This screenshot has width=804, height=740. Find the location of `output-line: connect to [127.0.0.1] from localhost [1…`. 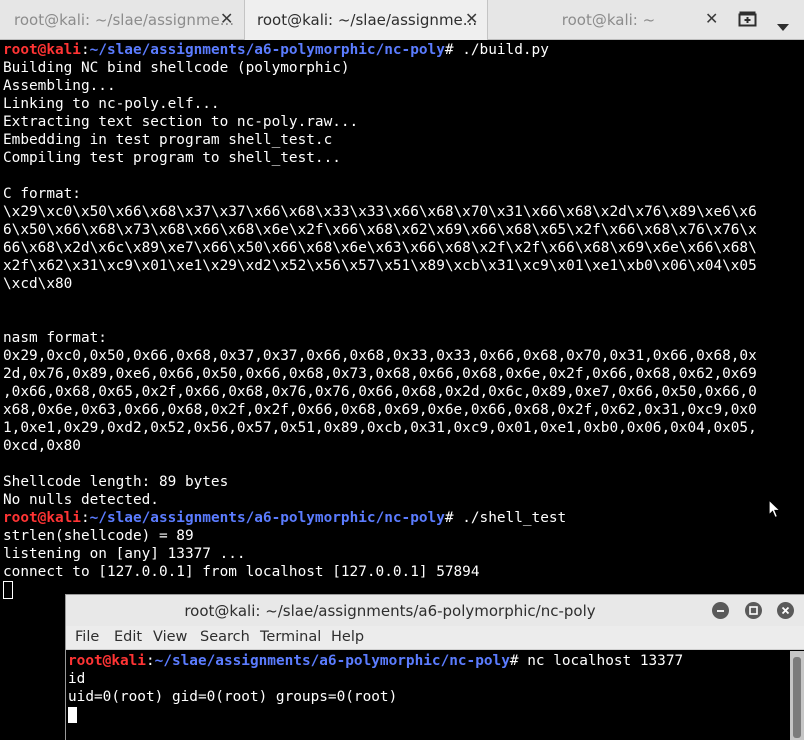

output-line: connect to [127.0.0.1] from localhost [1… is located at coordinates (241, 572).